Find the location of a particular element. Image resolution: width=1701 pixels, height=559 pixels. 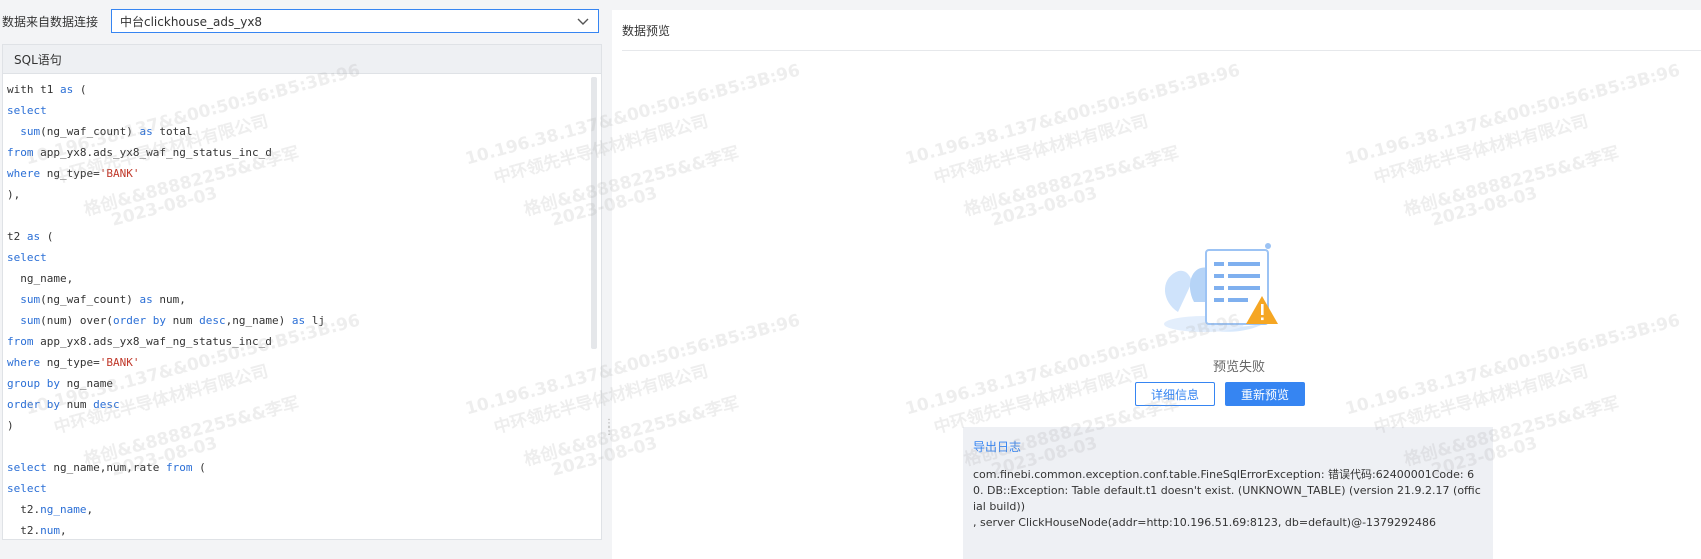

sql-keyword: ng_name is located at coordinates (63, 509).